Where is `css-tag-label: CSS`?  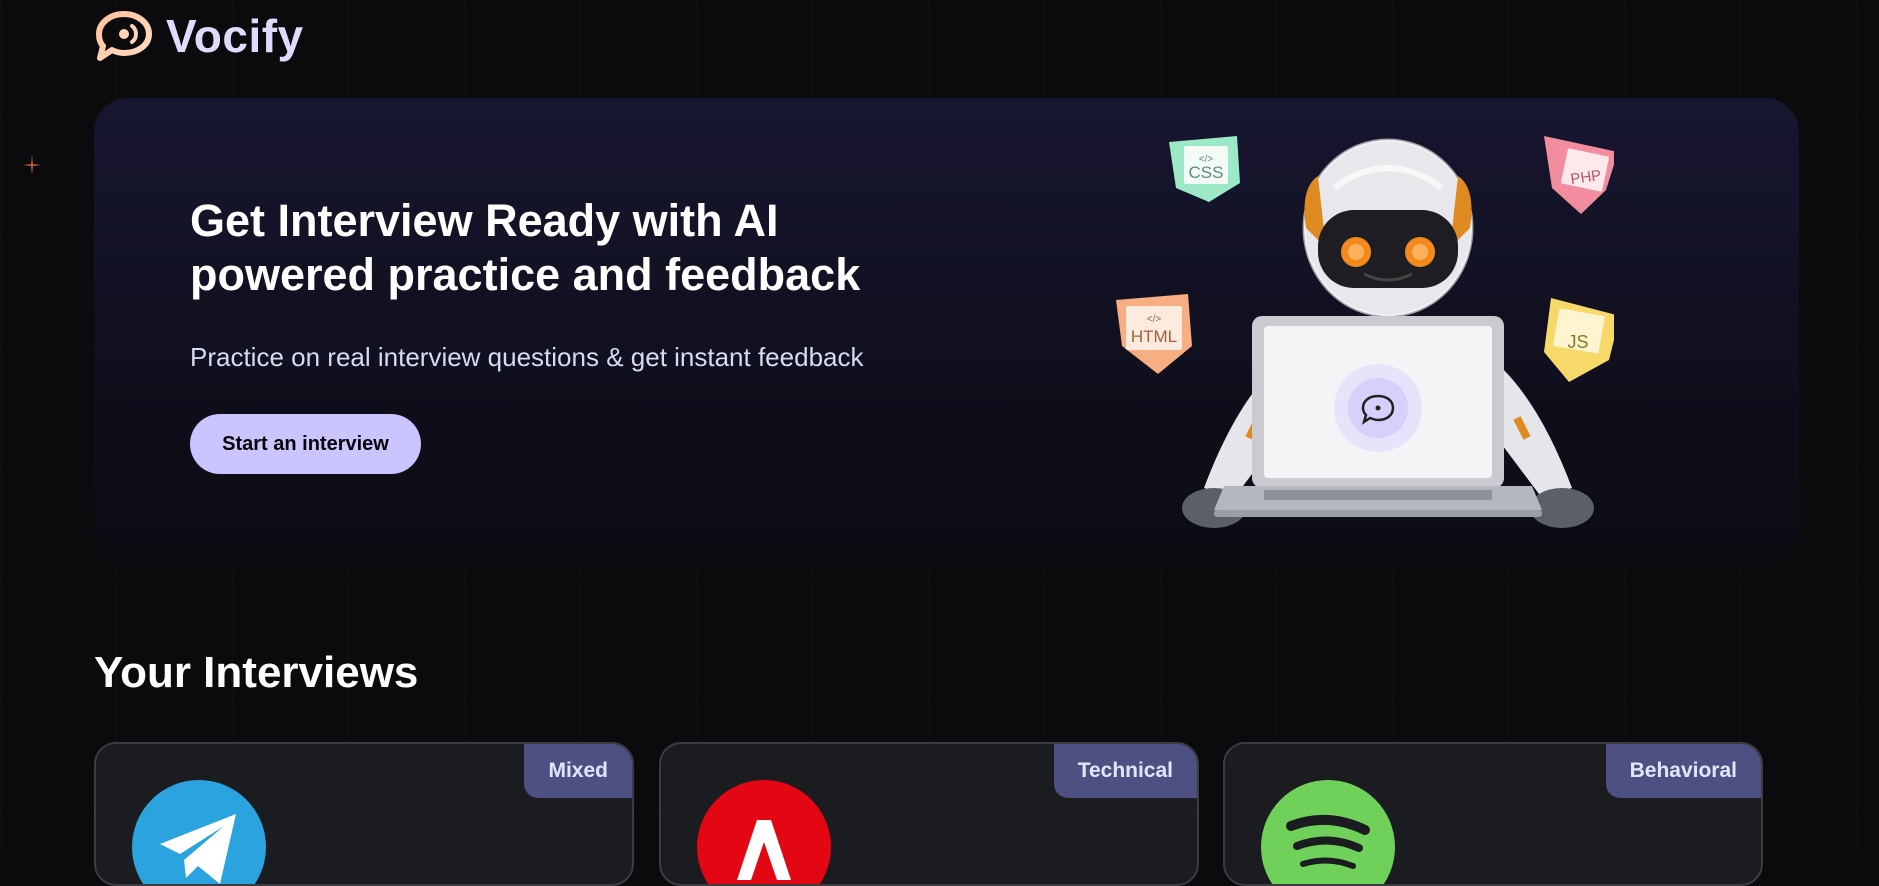 css-tag-label: CSS is located at coordinates (1206, 172).